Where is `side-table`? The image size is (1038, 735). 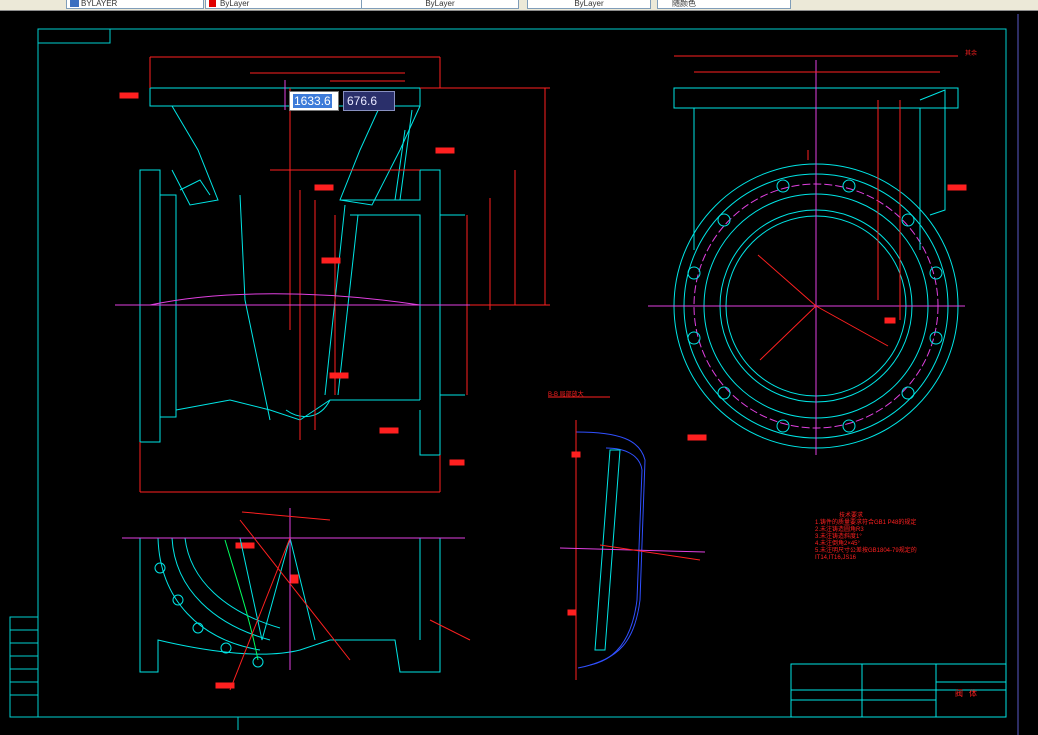
side-table is located at coordinates (24, 667).